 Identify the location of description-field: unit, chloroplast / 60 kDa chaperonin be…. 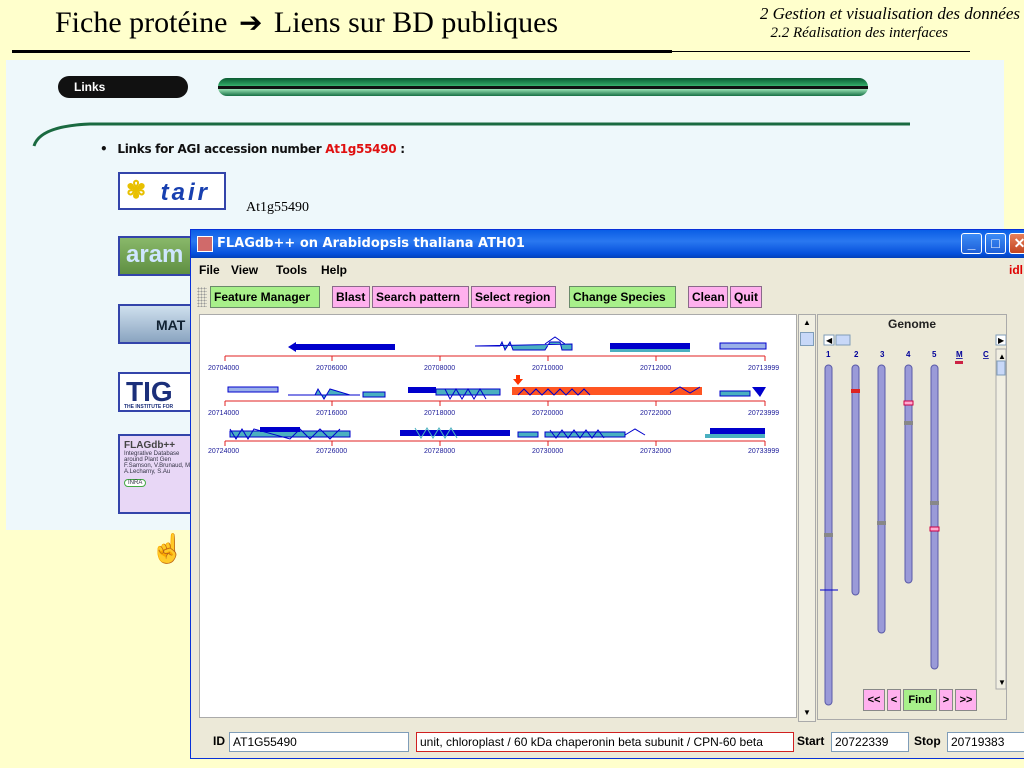
(605, 742).